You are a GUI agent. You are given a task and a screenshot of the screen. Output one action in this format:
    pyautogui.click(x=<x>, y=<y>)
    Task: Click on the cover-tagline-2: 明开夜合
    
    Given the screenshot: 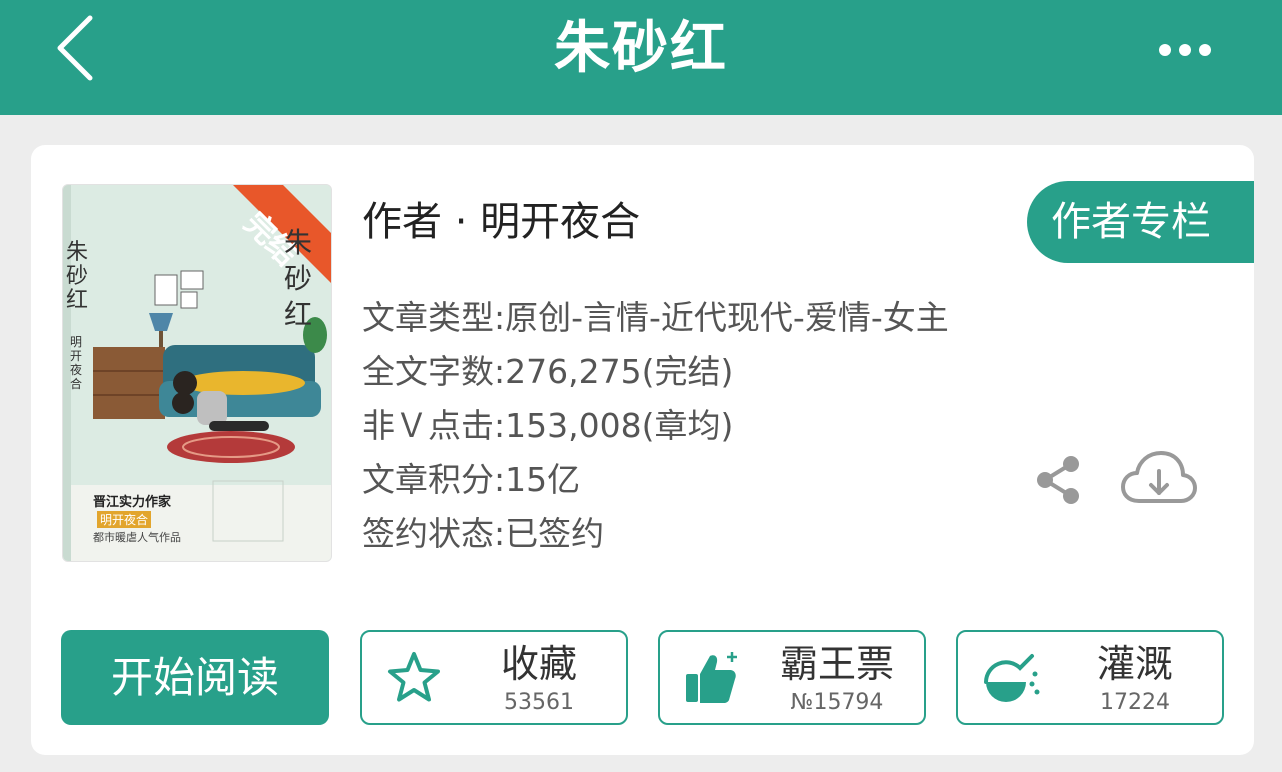 What is the action you would take?
    pyautogui.click(x=124, y=519)
    